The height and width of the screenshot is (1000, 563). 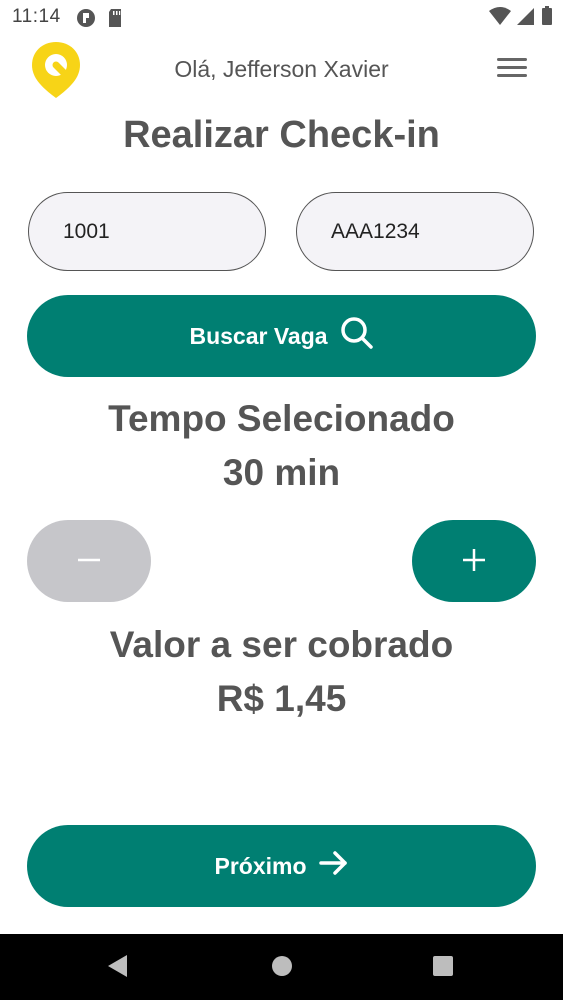 I want to click on system-nav-bar, so click(x=281, y=967).